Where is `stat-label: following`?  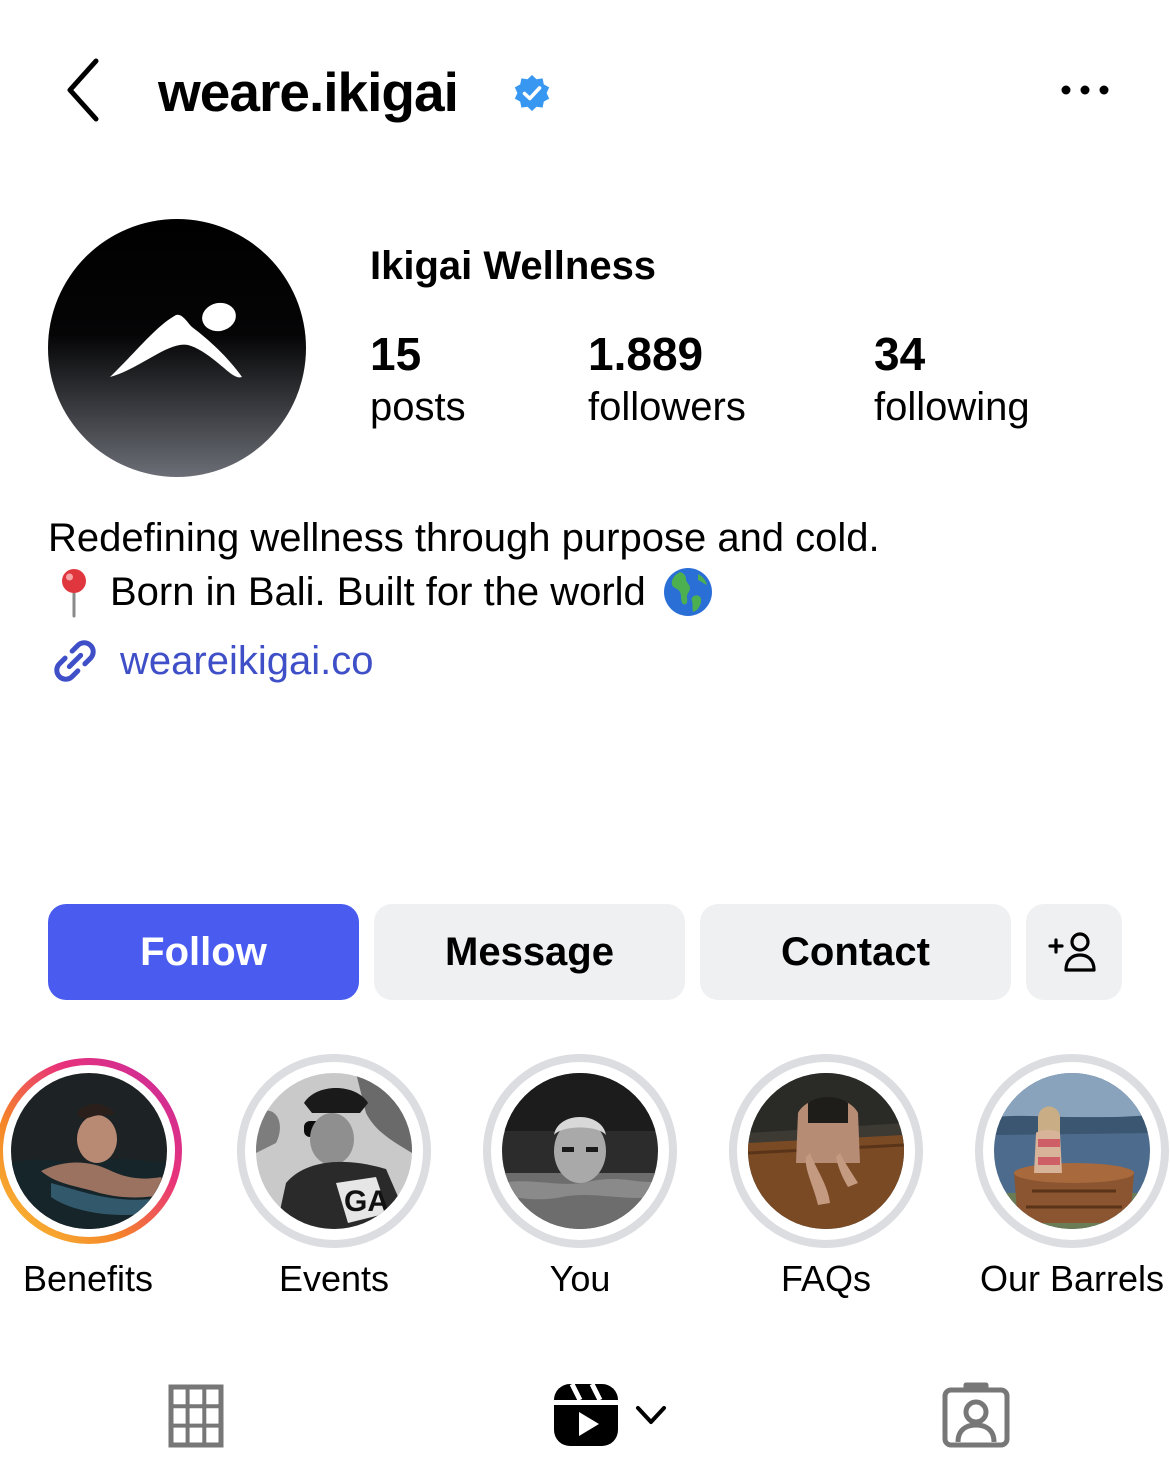 stat-label: following is located at coordinates (952, 407).